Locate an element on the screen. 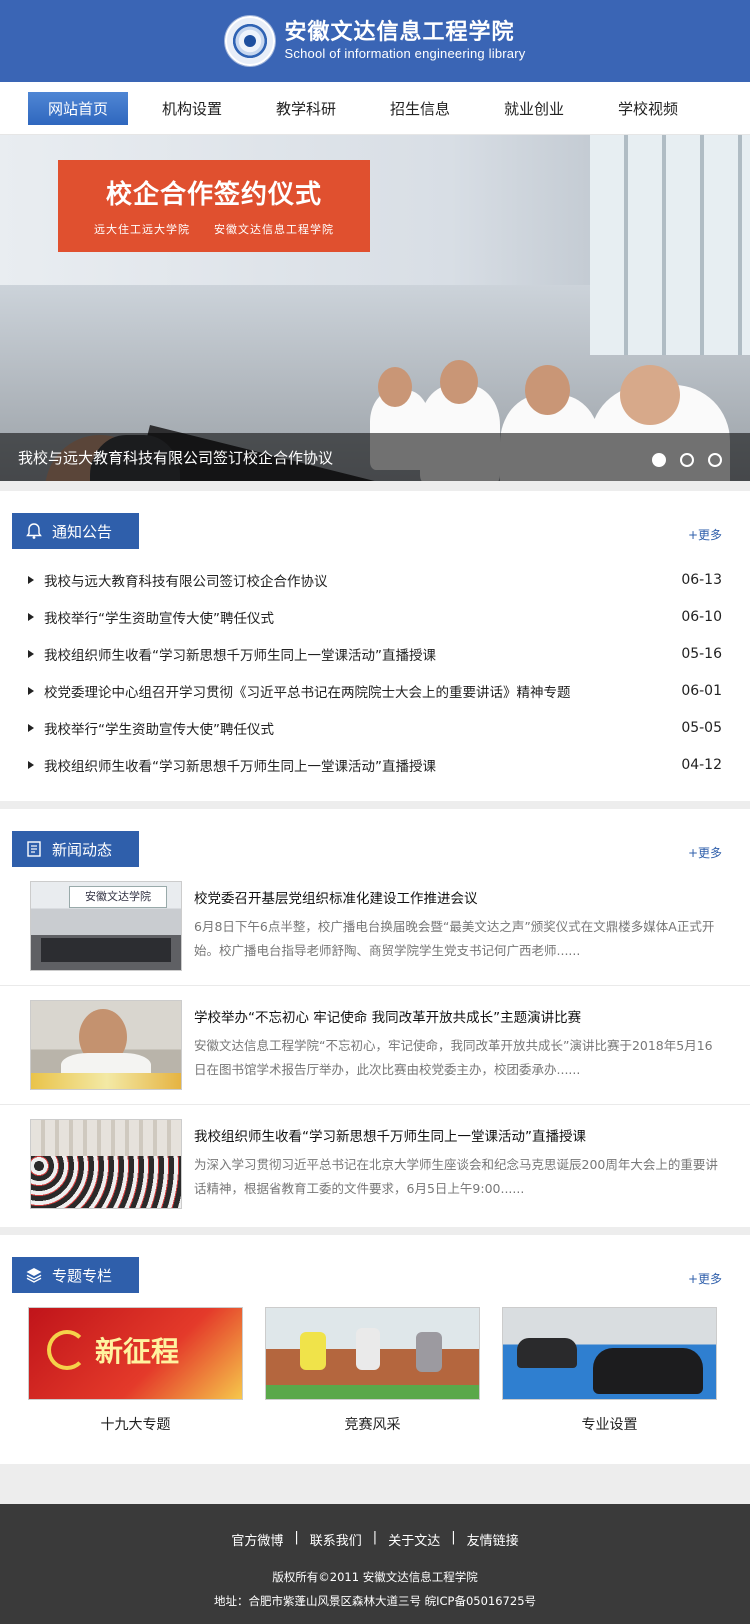 The width and height of the screenshot is (750, 1624). notice-item: 我校举行“学生资助宣传大使”聘任仪式 05-05 is located at coordinates (375, 727).